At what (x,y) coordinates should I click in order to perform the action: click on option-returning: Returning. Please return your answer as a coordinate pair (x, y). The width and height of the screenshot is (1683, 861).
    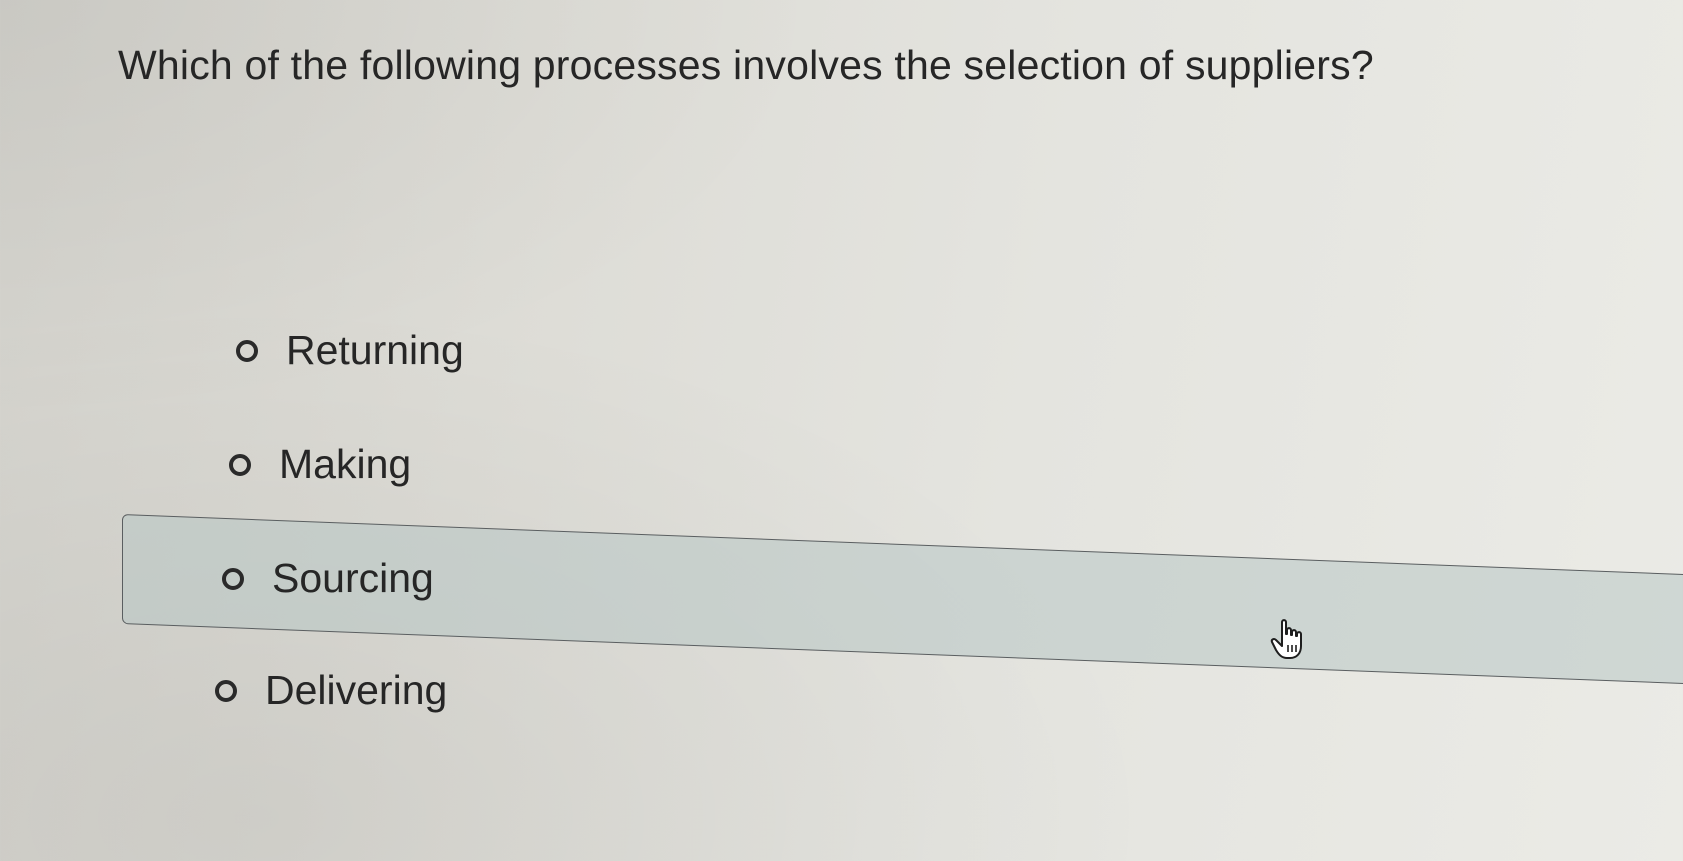
    Looking at the image, I should click on (350, 350).